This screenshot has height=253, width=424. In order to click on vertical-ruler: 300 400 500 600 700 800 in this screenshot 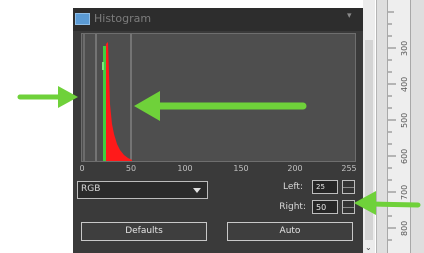, I will do `click(400, 126)`.